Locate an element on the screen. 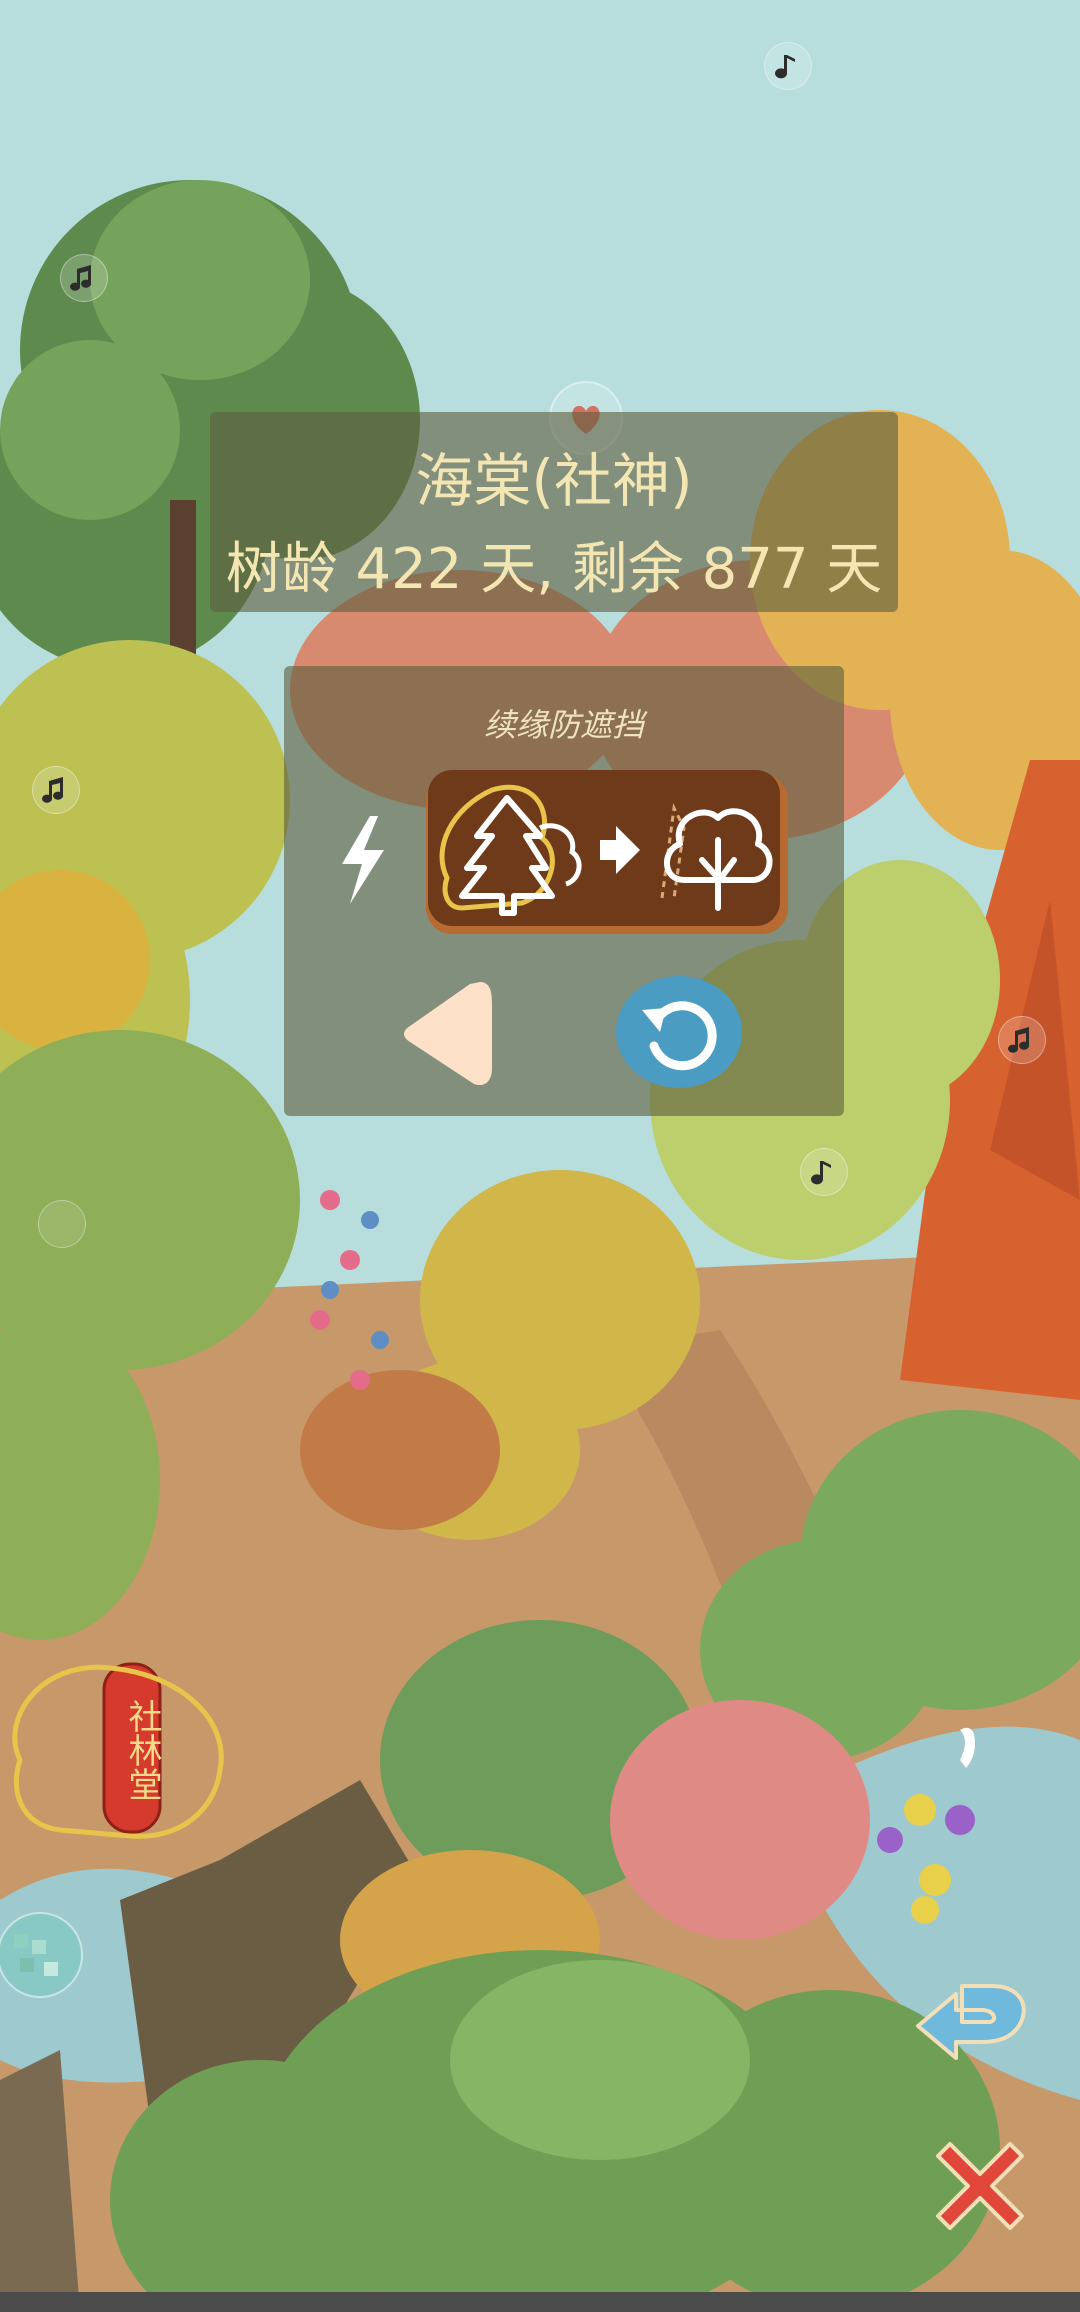 The width and height of the screenshot is (1080, 2312). lightning-icon is located at coordinates (362, 860).